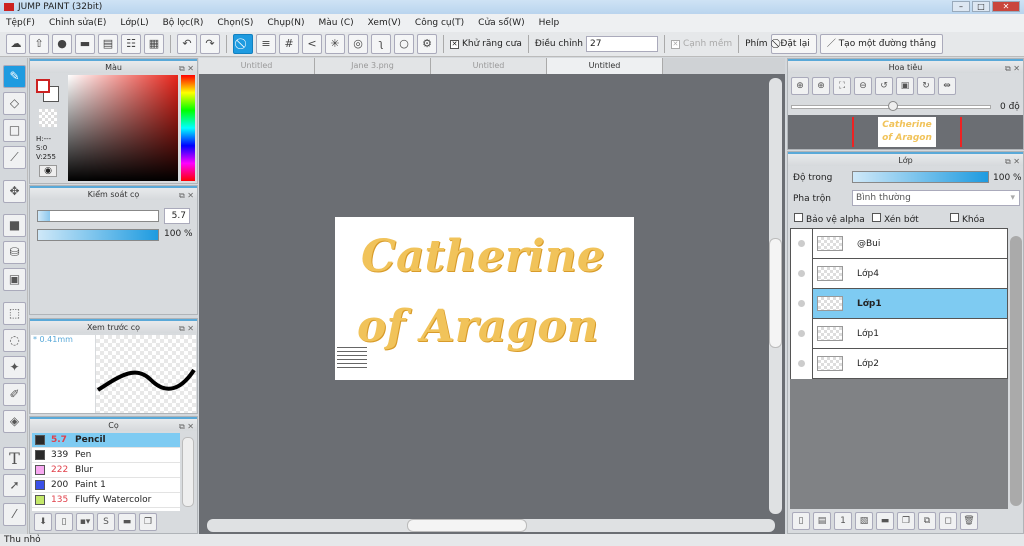 The width and height of the screenshot is (1024, 546). Describe the element at coordinates (77, 23) in the screenshot. I see `menu-edit: Chỉnh sửa(E)` at that location.